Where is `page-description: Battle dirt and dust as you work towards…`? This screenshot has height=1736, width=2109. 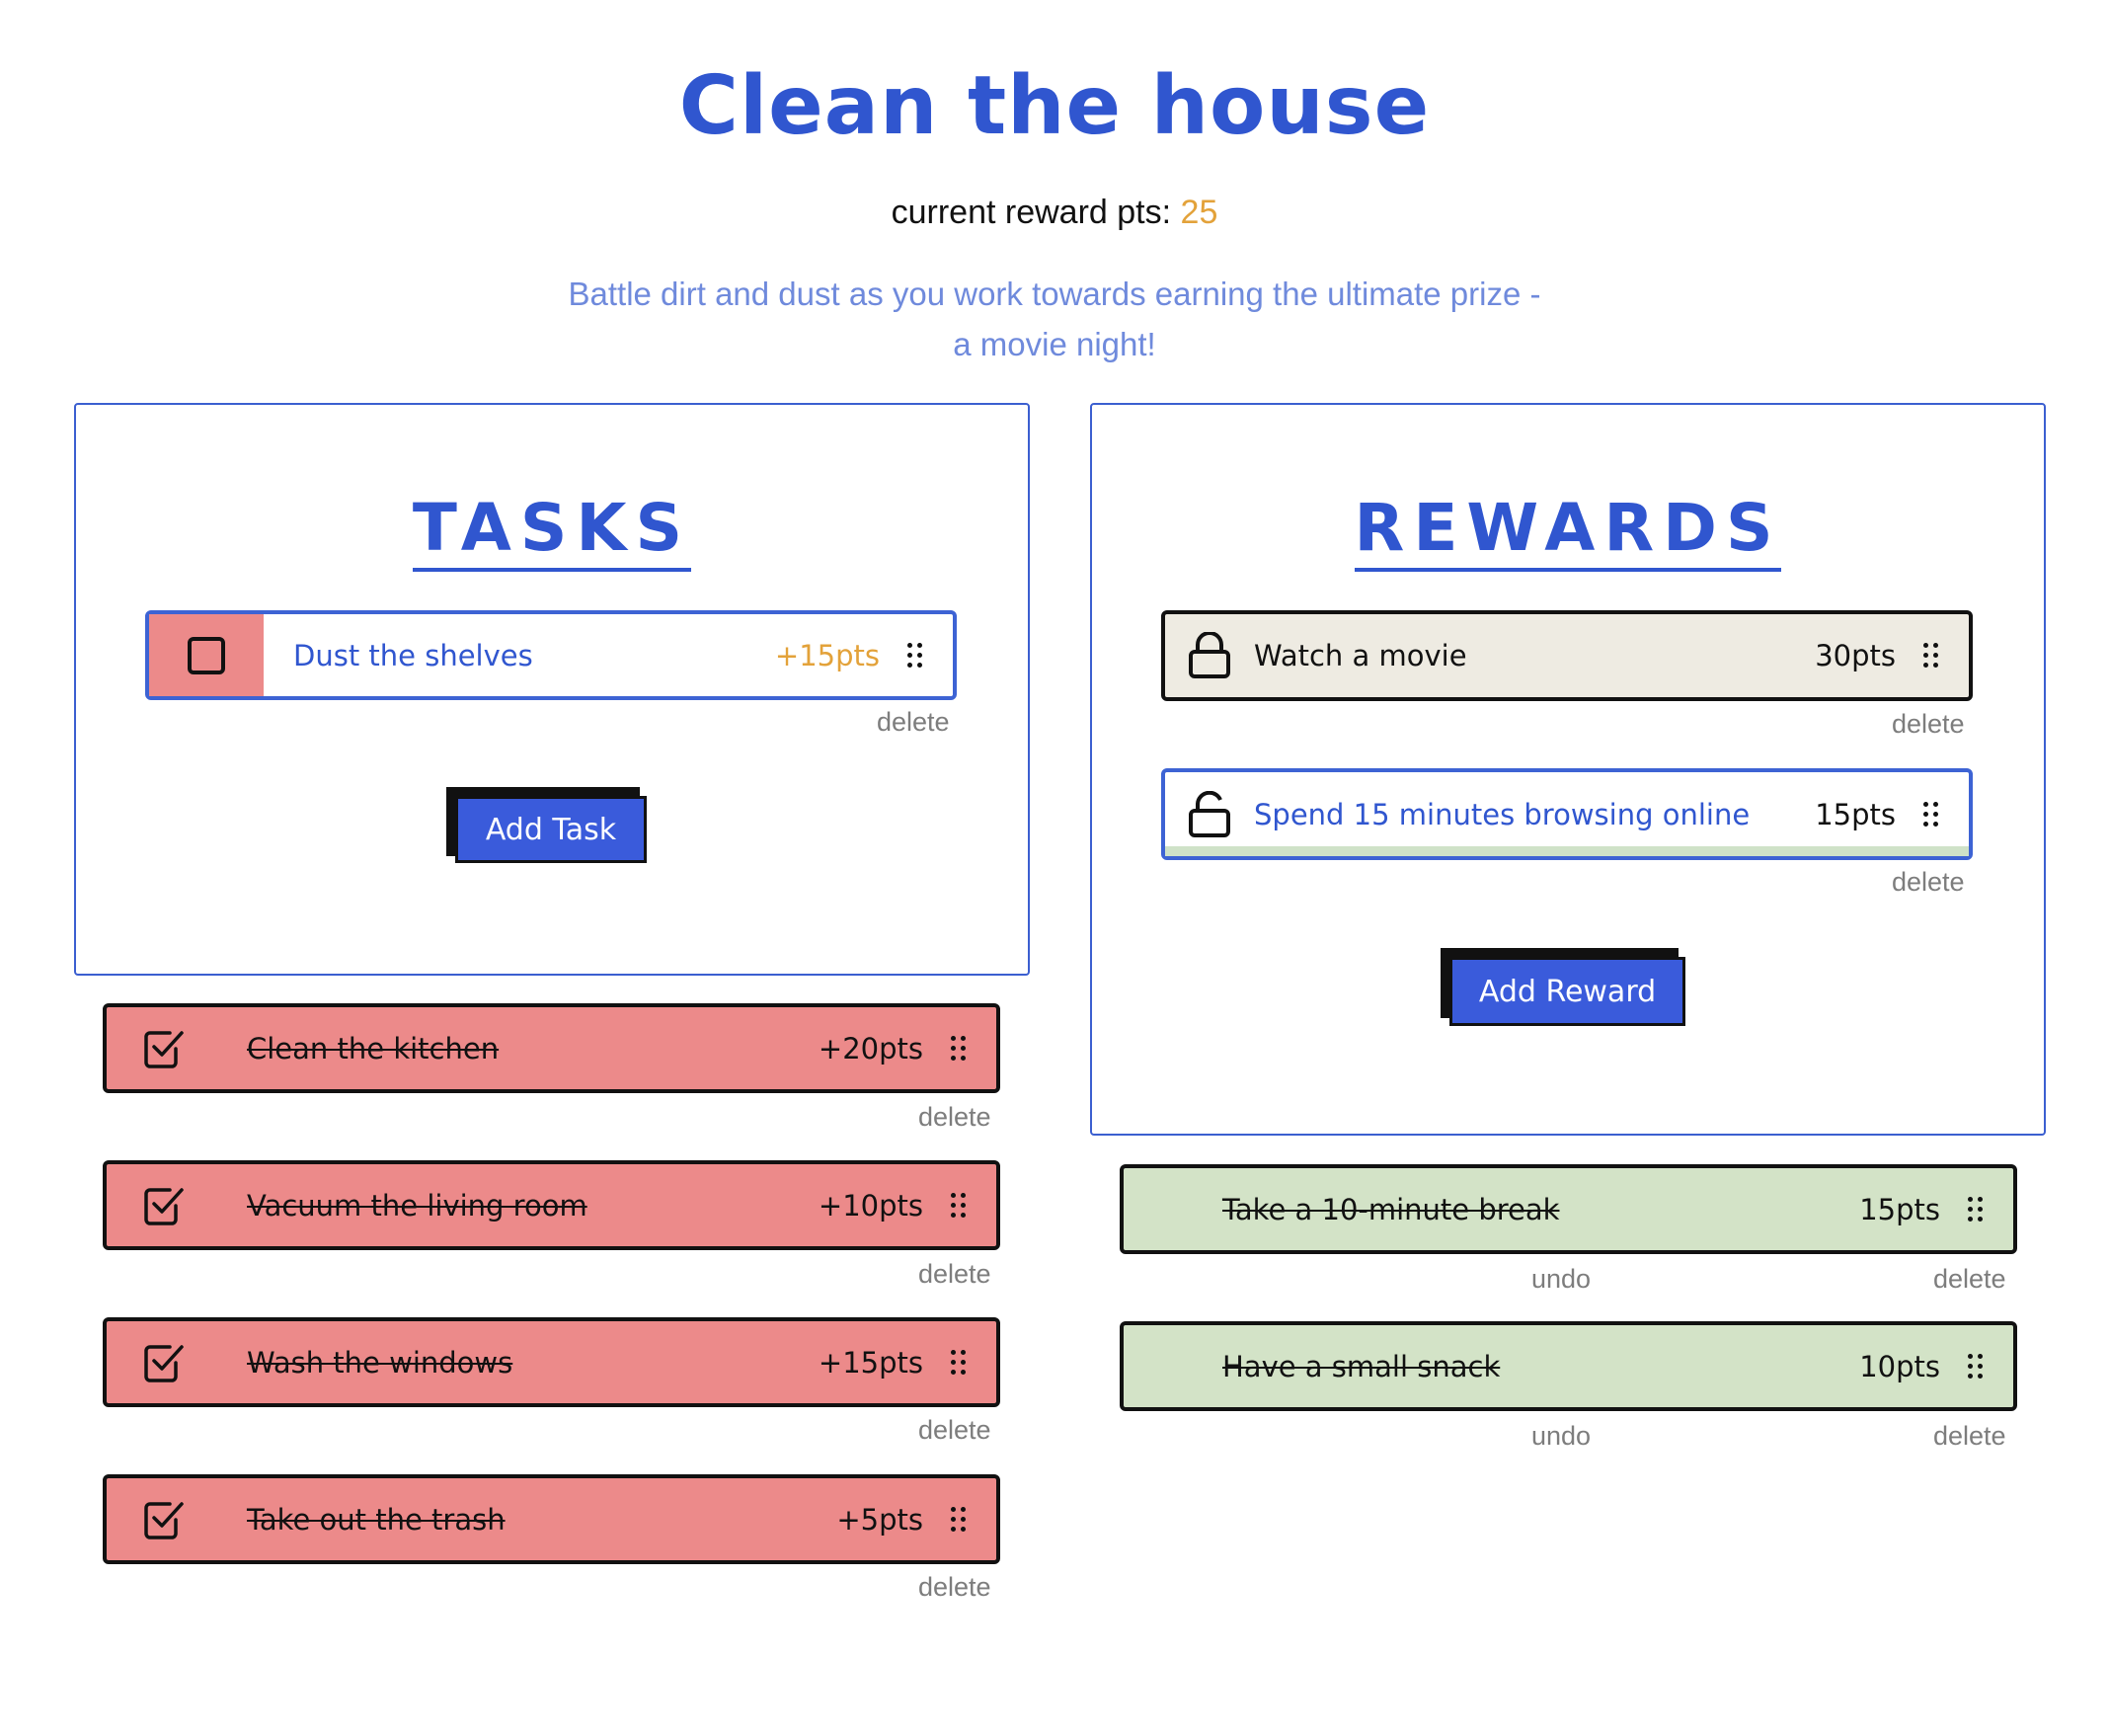
page-description: Battle dirt and dust as you work towards… is located at coordinates (1054, 319).